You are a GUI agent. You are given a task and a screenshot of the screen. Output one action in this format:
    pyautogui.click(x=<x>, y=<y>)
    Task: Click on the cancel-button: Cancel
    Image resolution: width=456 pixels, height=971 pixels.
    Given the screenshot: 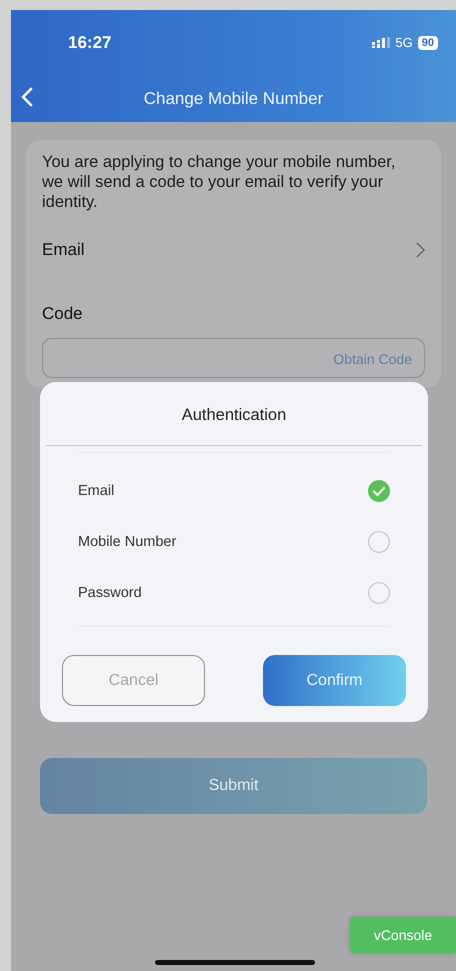 What is the action you would take?
    pyautogui.click(x=133, y=680)
    